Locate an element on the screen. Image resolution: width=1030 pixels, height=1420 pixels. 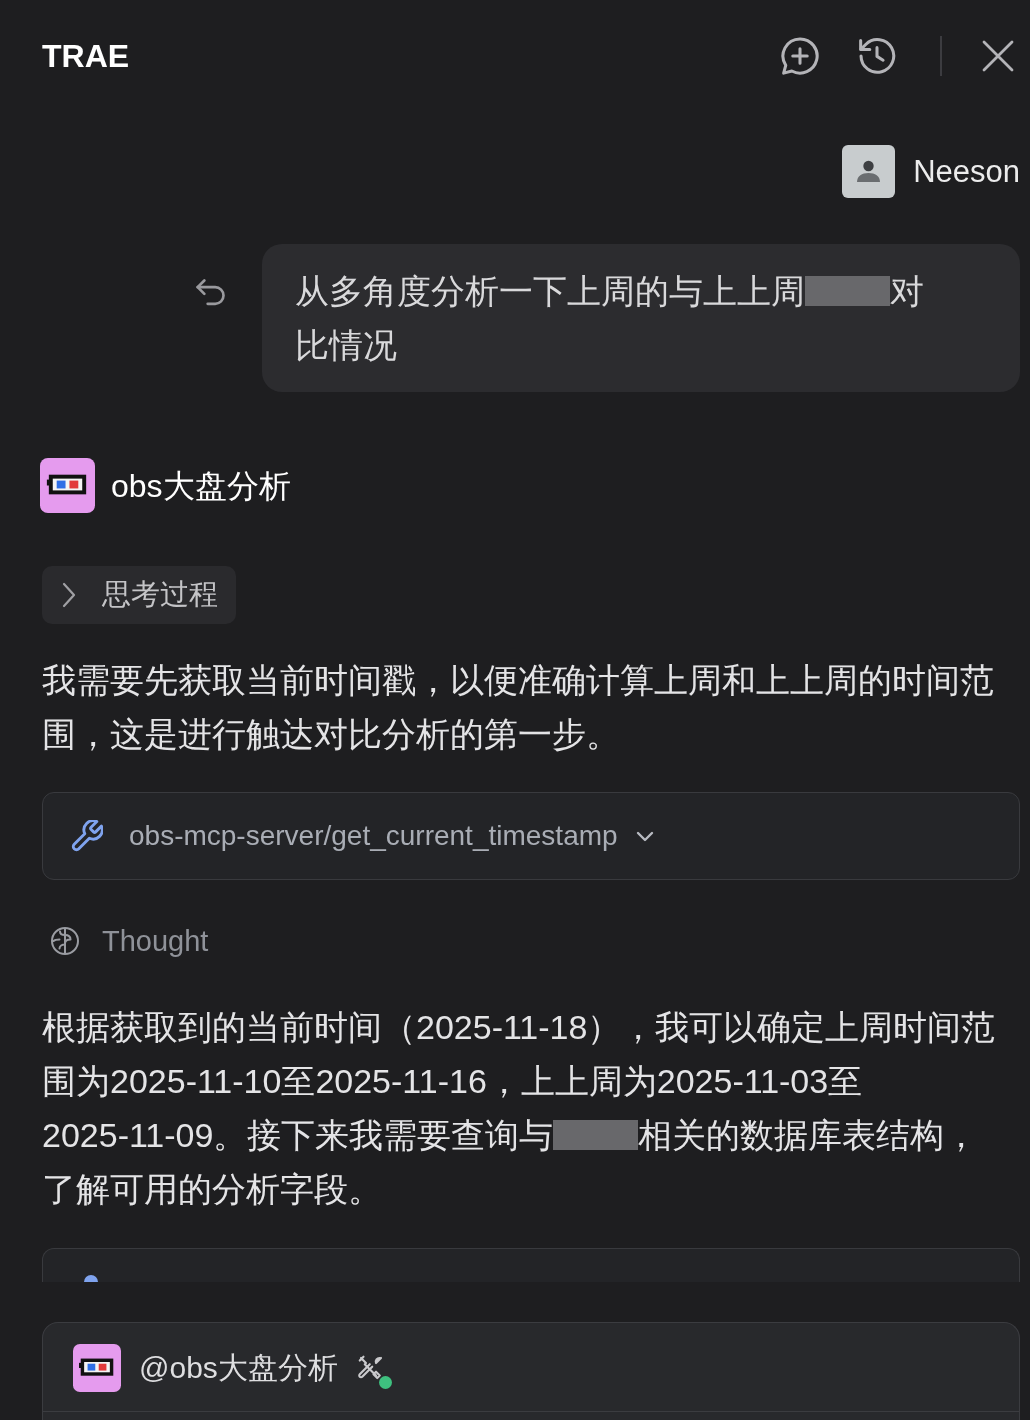
new-chat-icon is located at coordinates (800, 56).